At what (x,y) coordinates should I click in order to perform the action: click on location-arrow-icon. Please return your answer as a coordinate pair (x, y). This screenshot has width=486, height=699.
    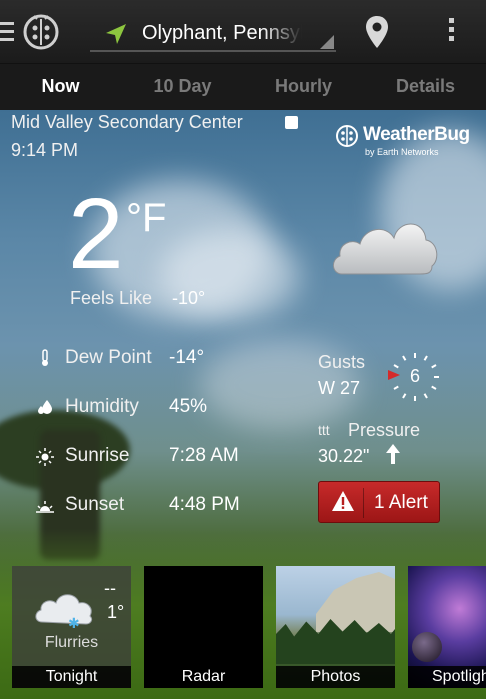
    Looking at the image, I should click on (116, 34).